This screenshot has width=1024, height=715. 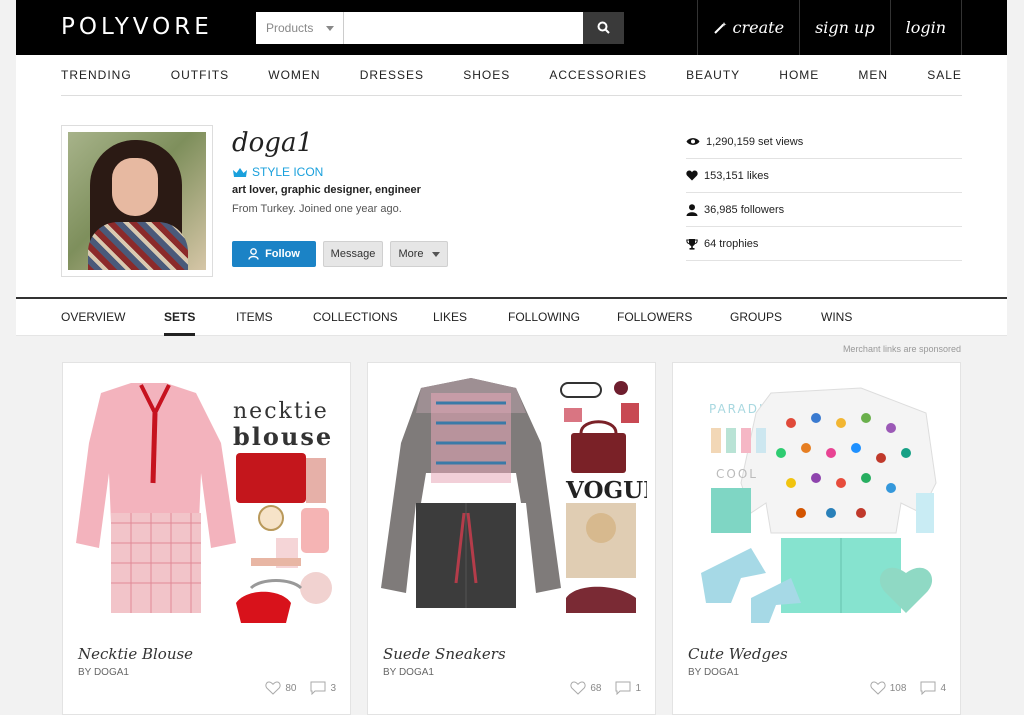 I want to click on create-link: create, so click(x=749, y=27).